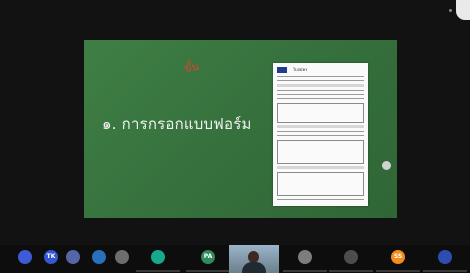 This screenshot has width=470, height=273. I want to click on form-title: ใบสมัคร, so click(300, 69).